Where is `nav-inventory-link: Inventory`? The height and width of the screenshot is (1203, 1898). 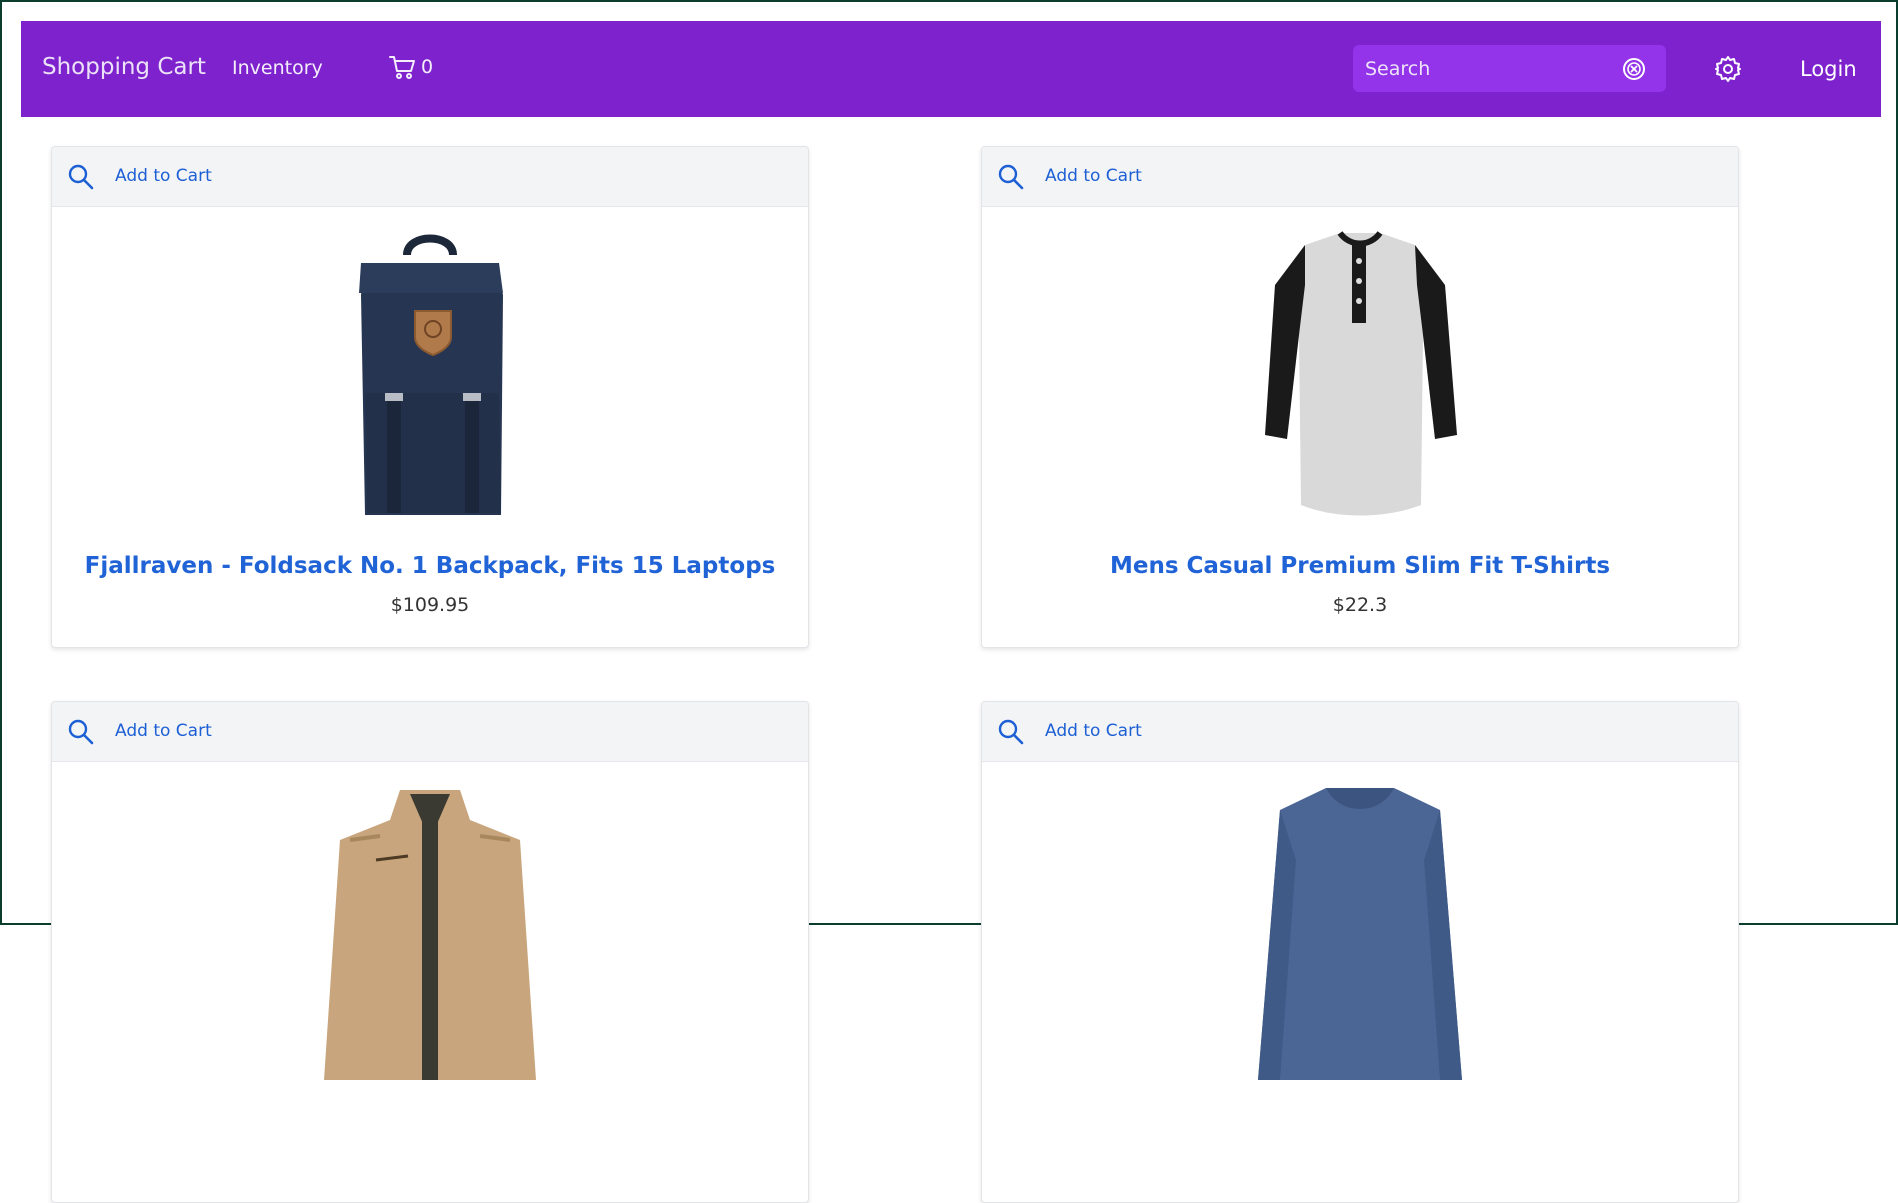
nav-inventory-link: Inventory is located at coordinates (277, 68).